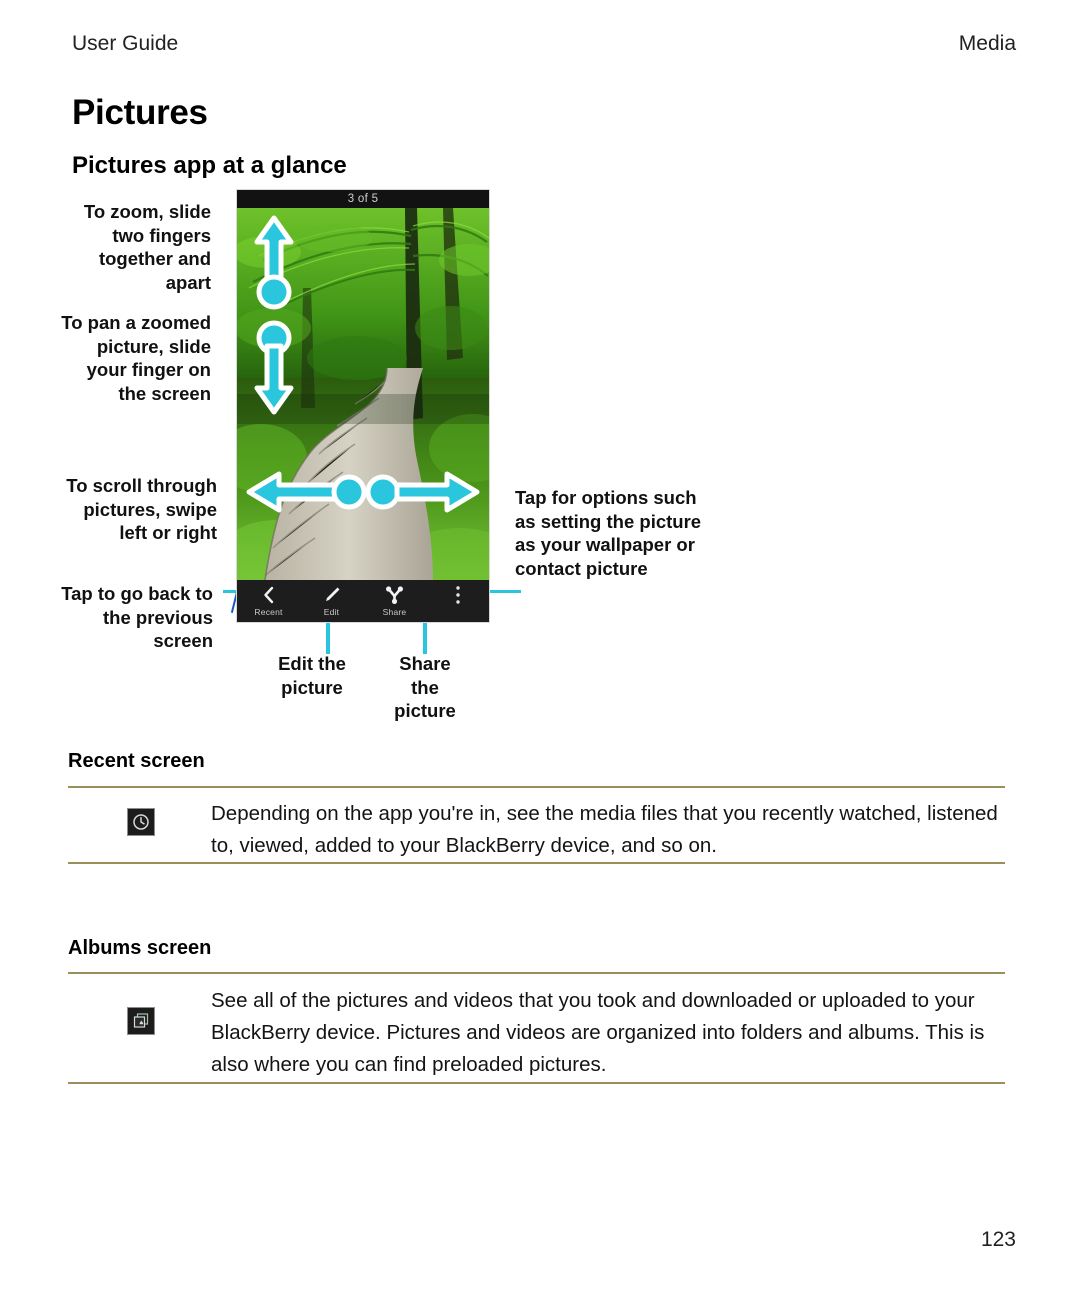  What do you see at coordinates (536, 863) in the screenshot?
I see `section-rule-bottom-recent` at bounding box center [536, 863].